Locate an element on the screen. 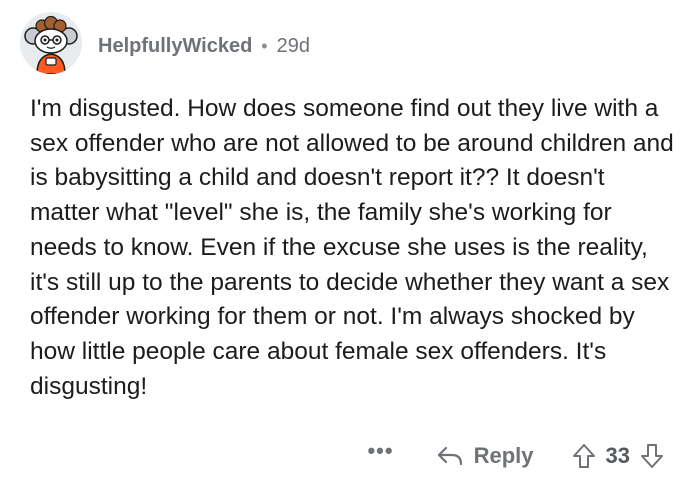  reply-arrow-icon is located at coordinates (450, 456).